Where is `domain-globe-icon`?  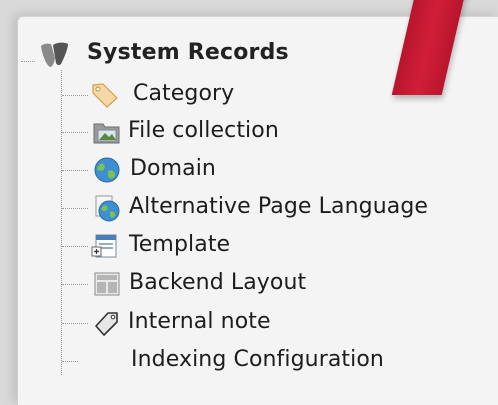
domain-globe-icon is located at coordinates (107, 170).